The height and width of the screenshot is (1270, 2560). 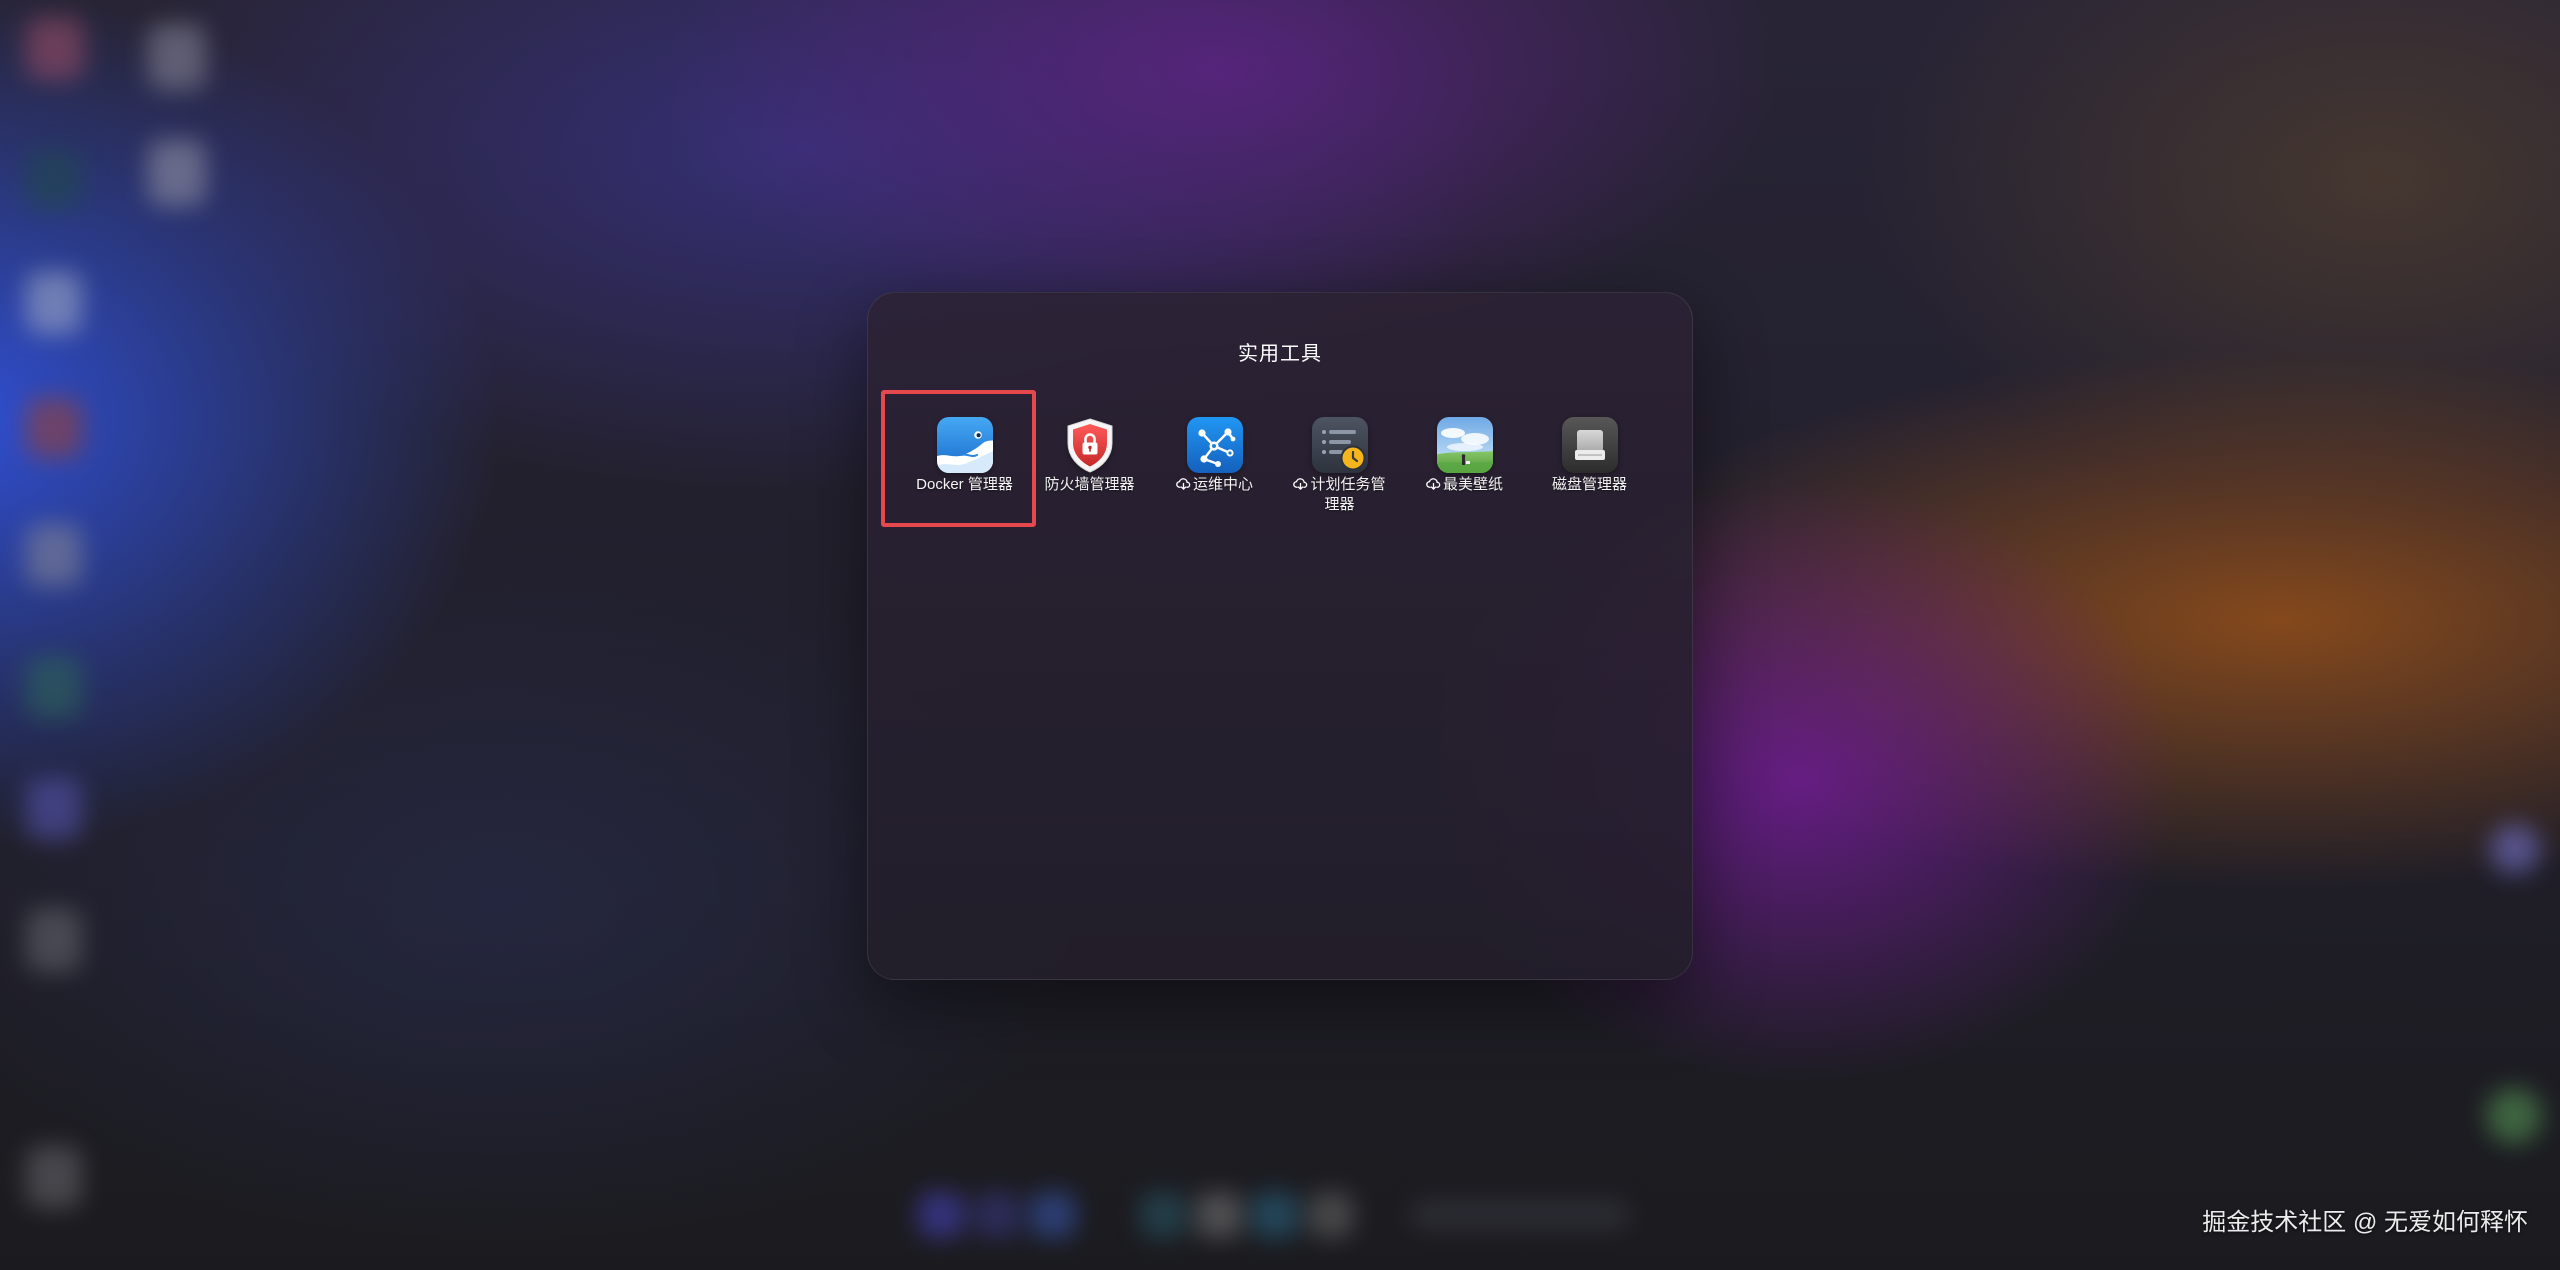 I want to click on app-disk-manager: 磁盘管理器, so click(x=1589, y=466).